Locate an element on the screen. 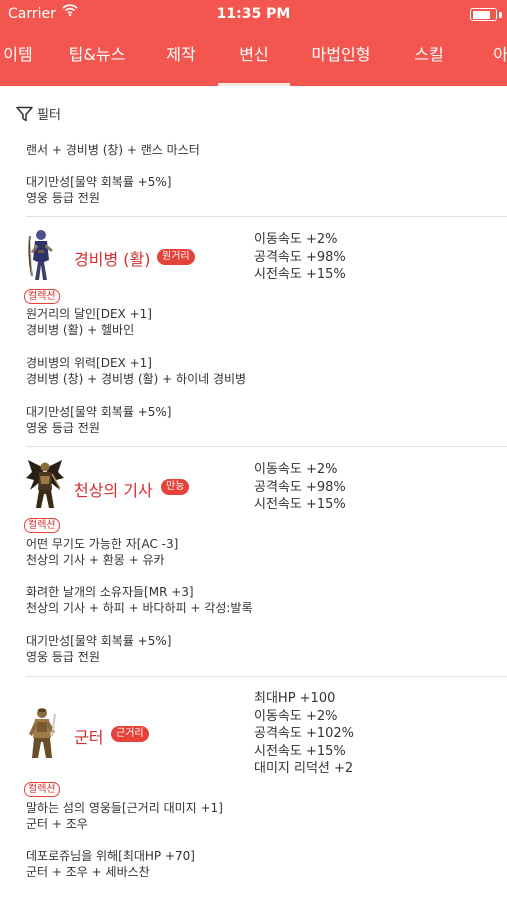 The image size is (507, 900). tab-magic-doll: 마법인형 is located at coordinates (341, 57).